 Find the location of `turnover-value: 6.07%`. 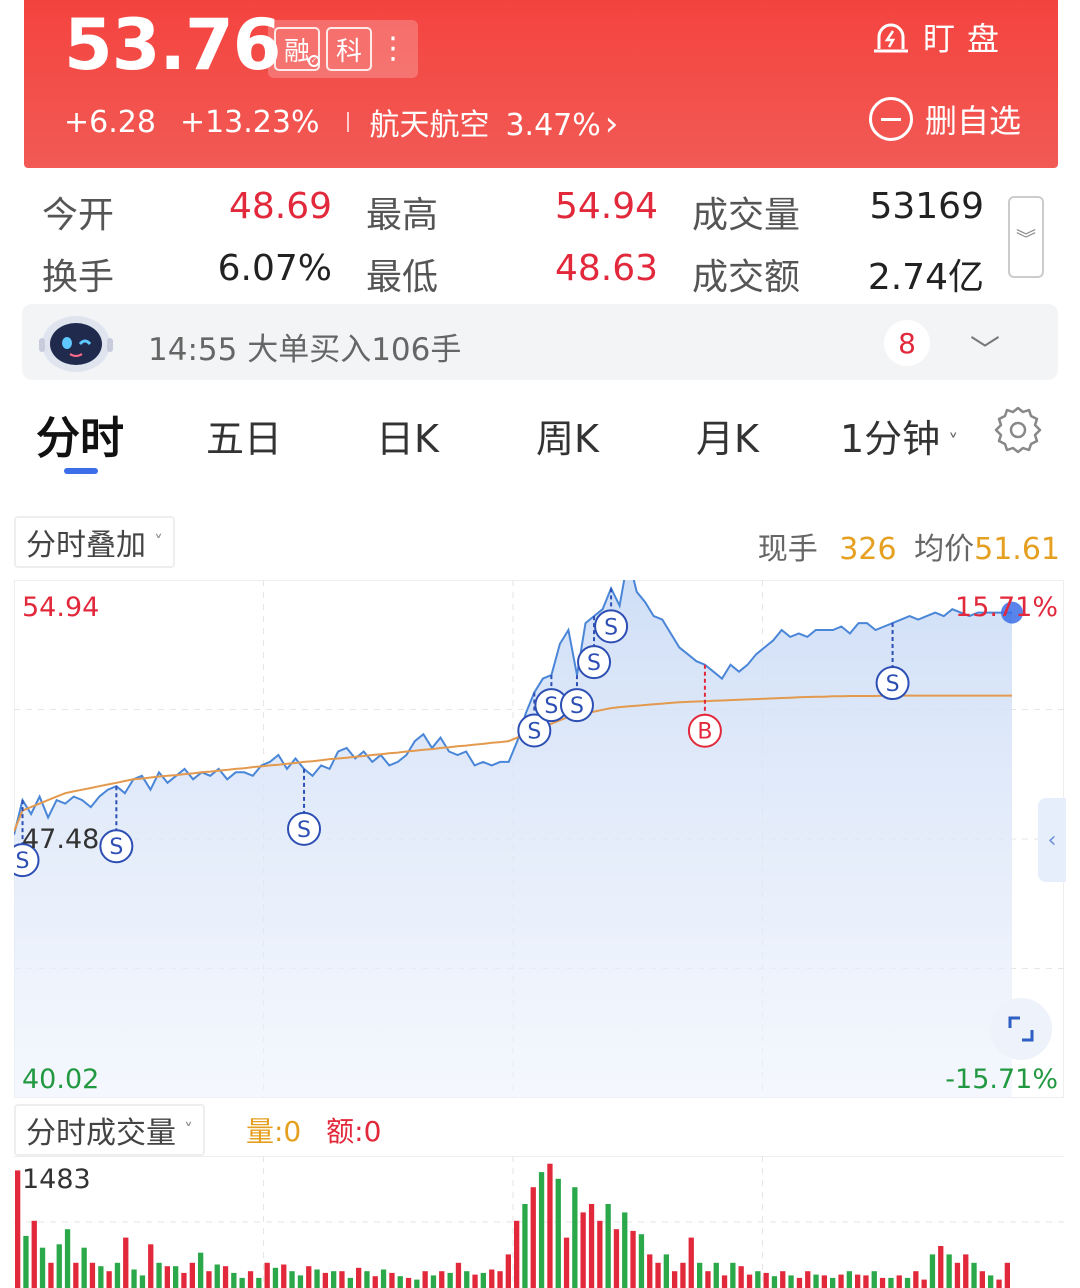

turnover-value: 6.07% is located at coordinates (274, 268).